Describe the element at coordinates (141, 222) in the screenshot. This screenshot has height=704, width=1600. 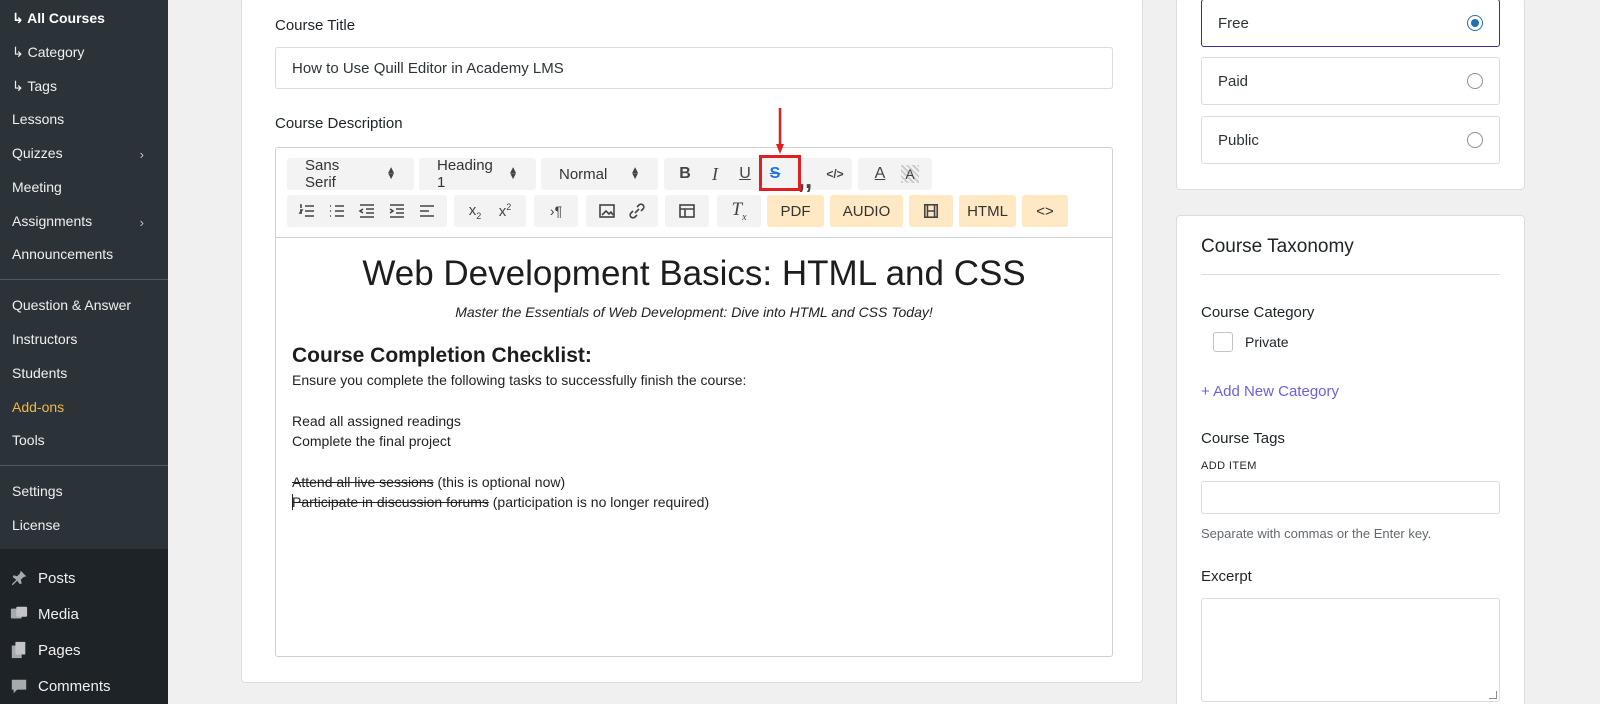
I see `chevron-right-icon: ›` at that location.